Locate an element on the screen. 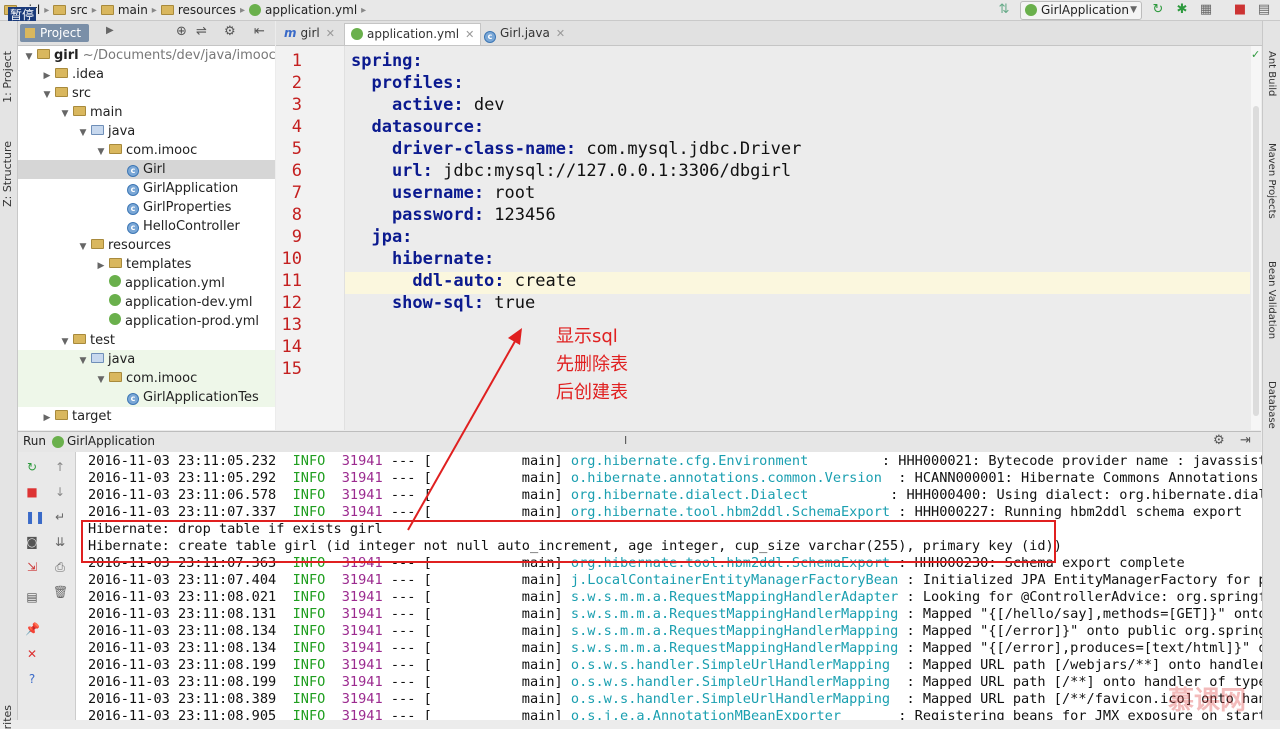 The image size is (1280, 729). annotation-highlight-box is located at coordinates (568, 541).